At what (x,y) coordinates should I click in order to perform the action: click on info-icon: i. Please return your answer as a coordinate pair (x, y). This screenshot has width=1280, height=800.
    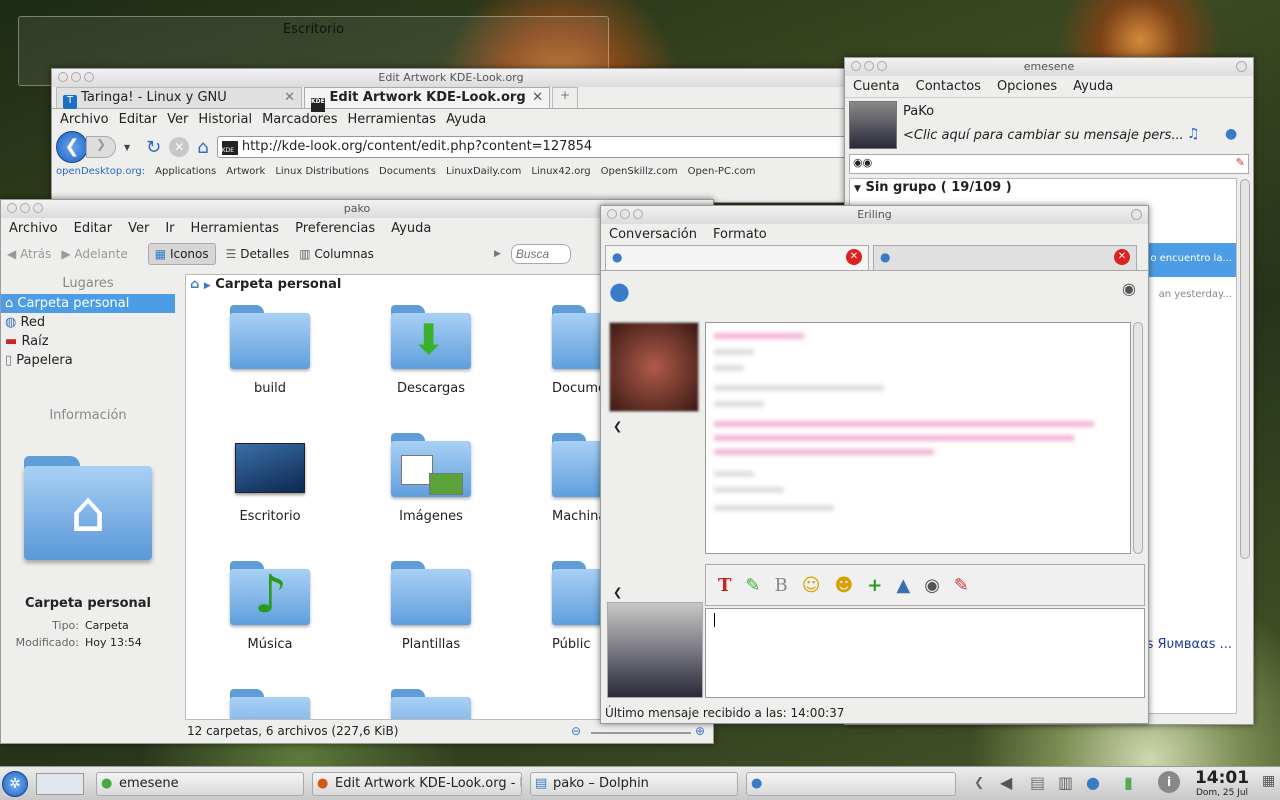
    Looking at the image, I should click on (1169, 782).